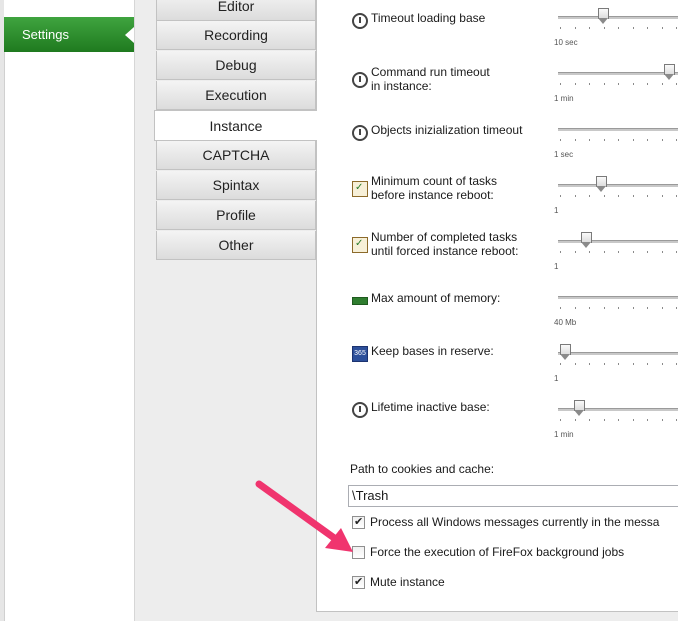 This screenshot has width=678, height=621. What do you see at coordinates (436, 298) in the screenshot?
I see `setting-label: Max amount of memory:` at bounding box center [436, 298].